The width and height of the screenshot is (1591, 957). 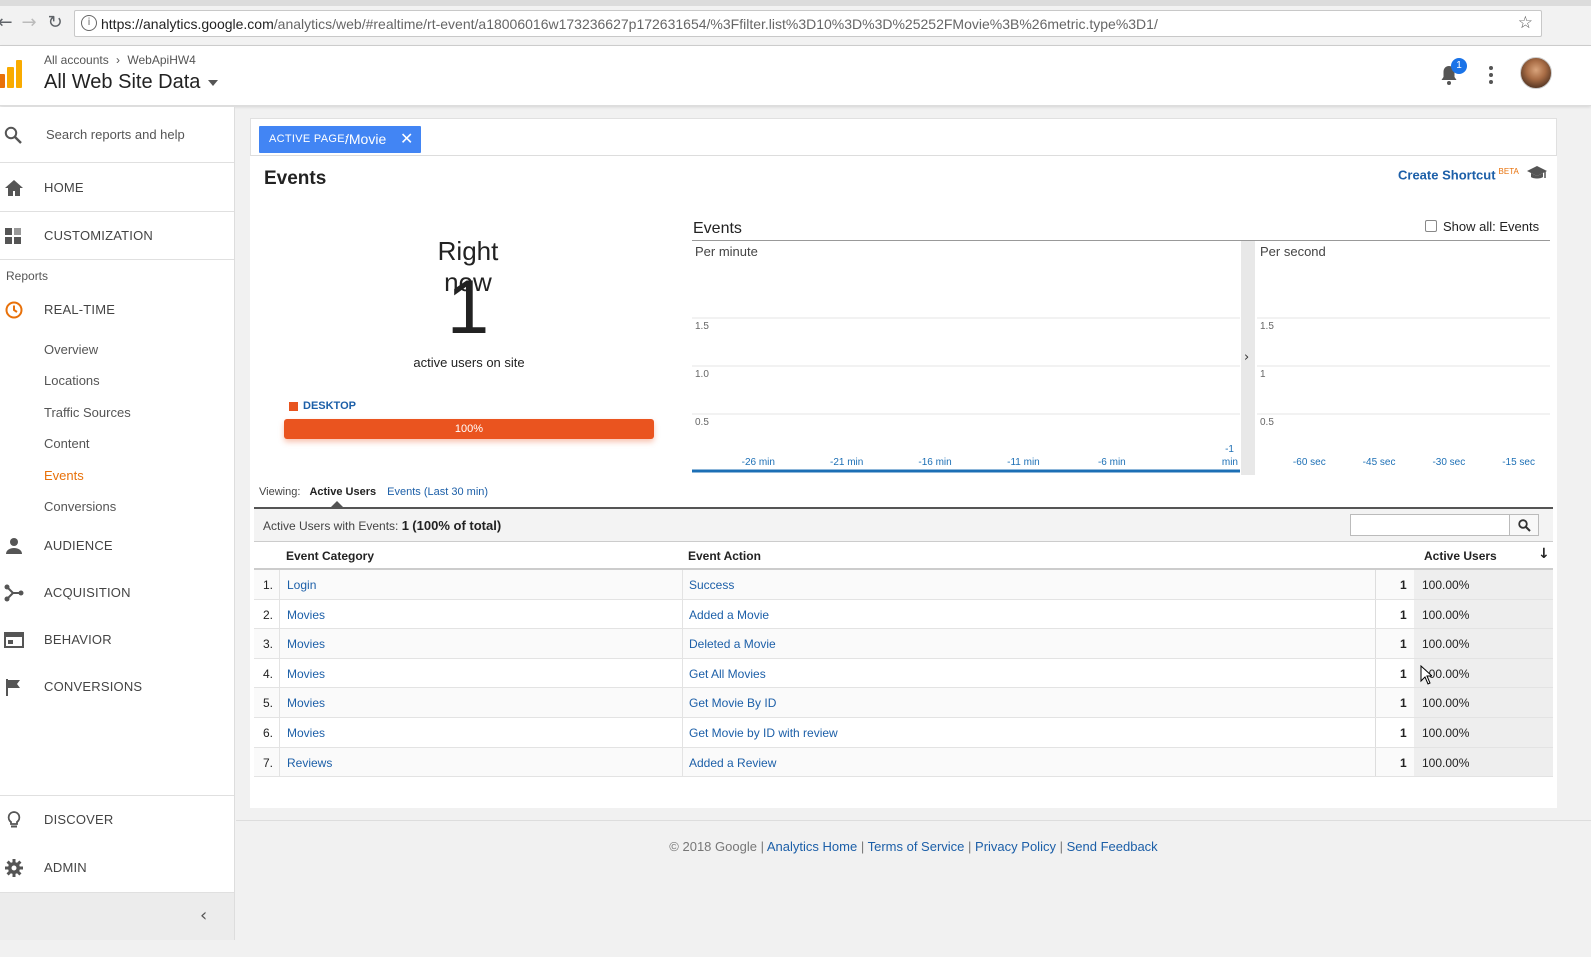 What do you see at coordinates (79, 819) in the screenshot?
I see `sidebar-item-label: DISCOVER` at bounding box center [79, 819].